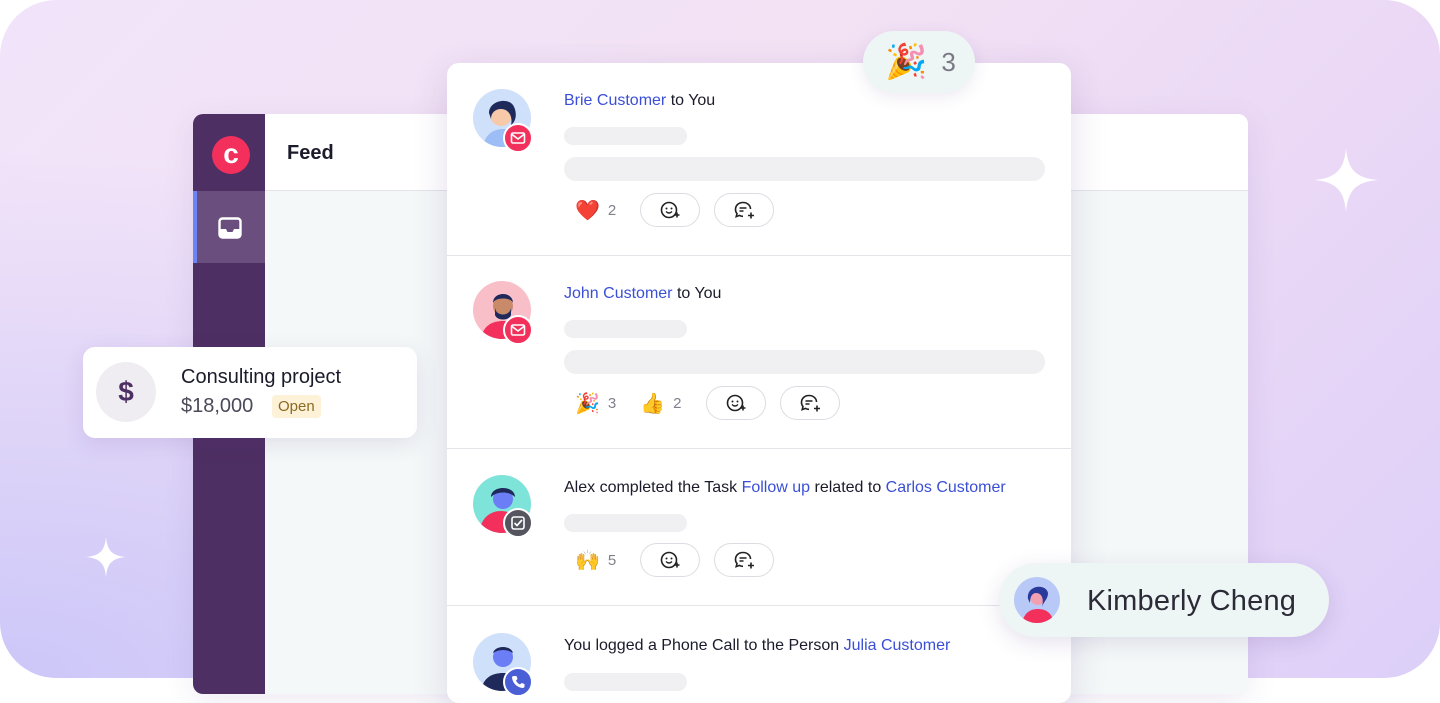  I want to click on inbox-icon, so click(230, 228).